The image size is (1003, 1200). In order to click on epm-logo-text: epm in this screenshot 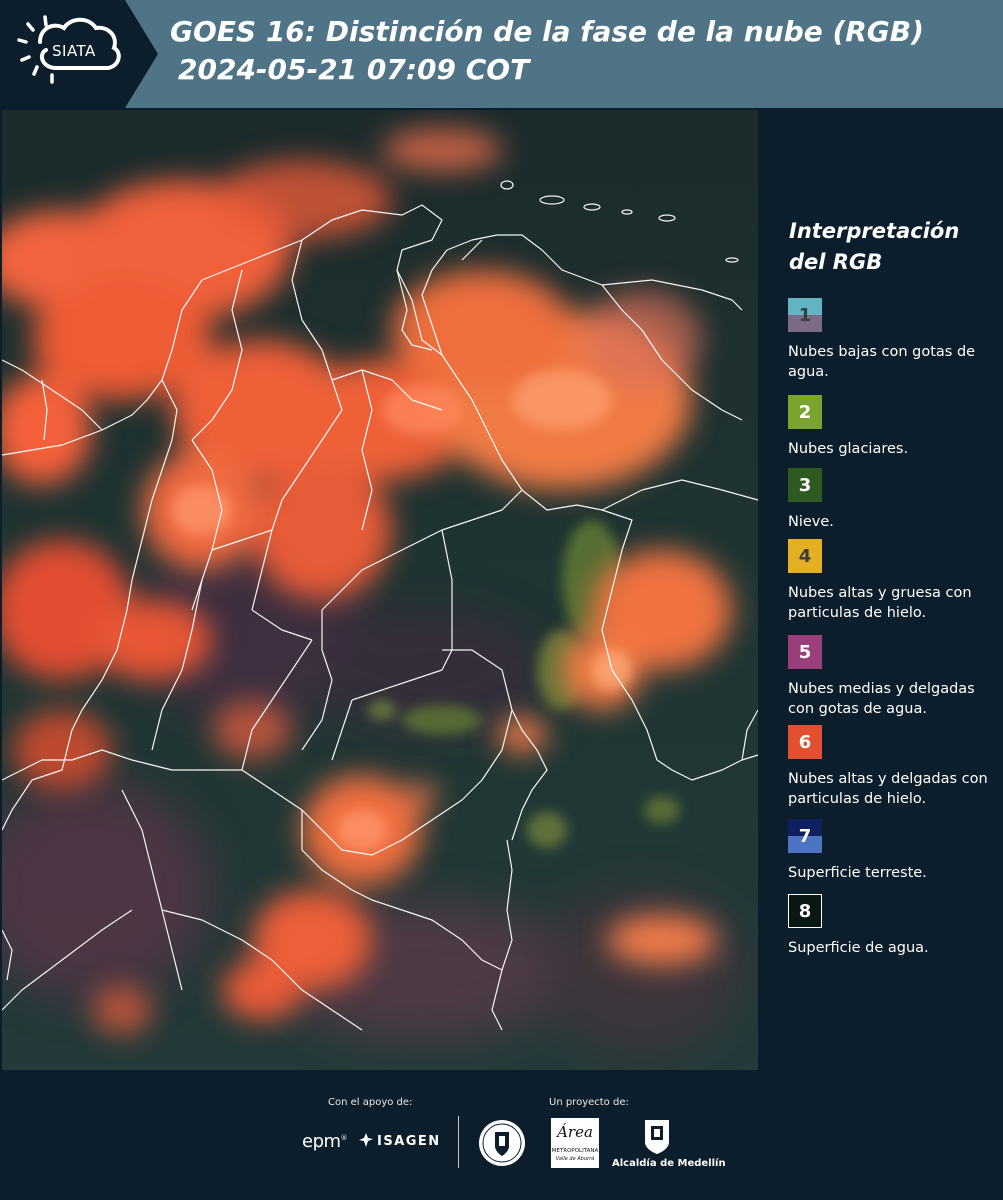, I will do `click(321, 1141)`.